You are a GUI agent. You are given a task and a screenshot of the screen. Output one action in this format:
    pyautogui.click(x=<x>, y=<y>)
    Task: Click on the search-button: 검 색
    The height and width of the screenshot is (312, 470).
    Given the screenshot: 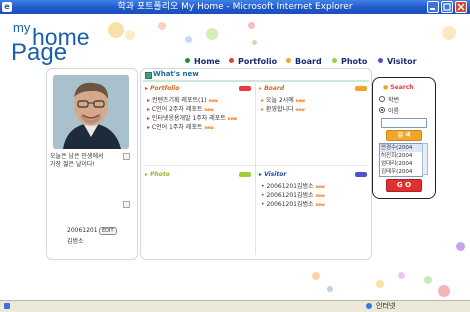 What is the action you would take?
    pyautogui.click(x=404, y=135)
    